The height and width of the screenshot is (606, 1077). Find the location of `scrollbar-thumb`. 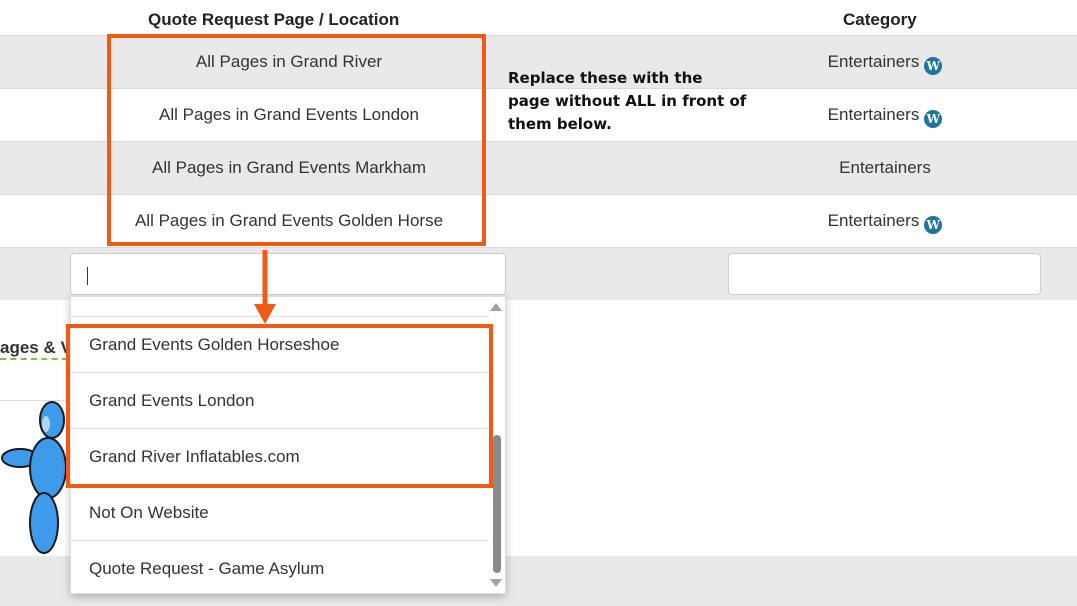

scrollbar-thumb is located at coordinates (497, 504).